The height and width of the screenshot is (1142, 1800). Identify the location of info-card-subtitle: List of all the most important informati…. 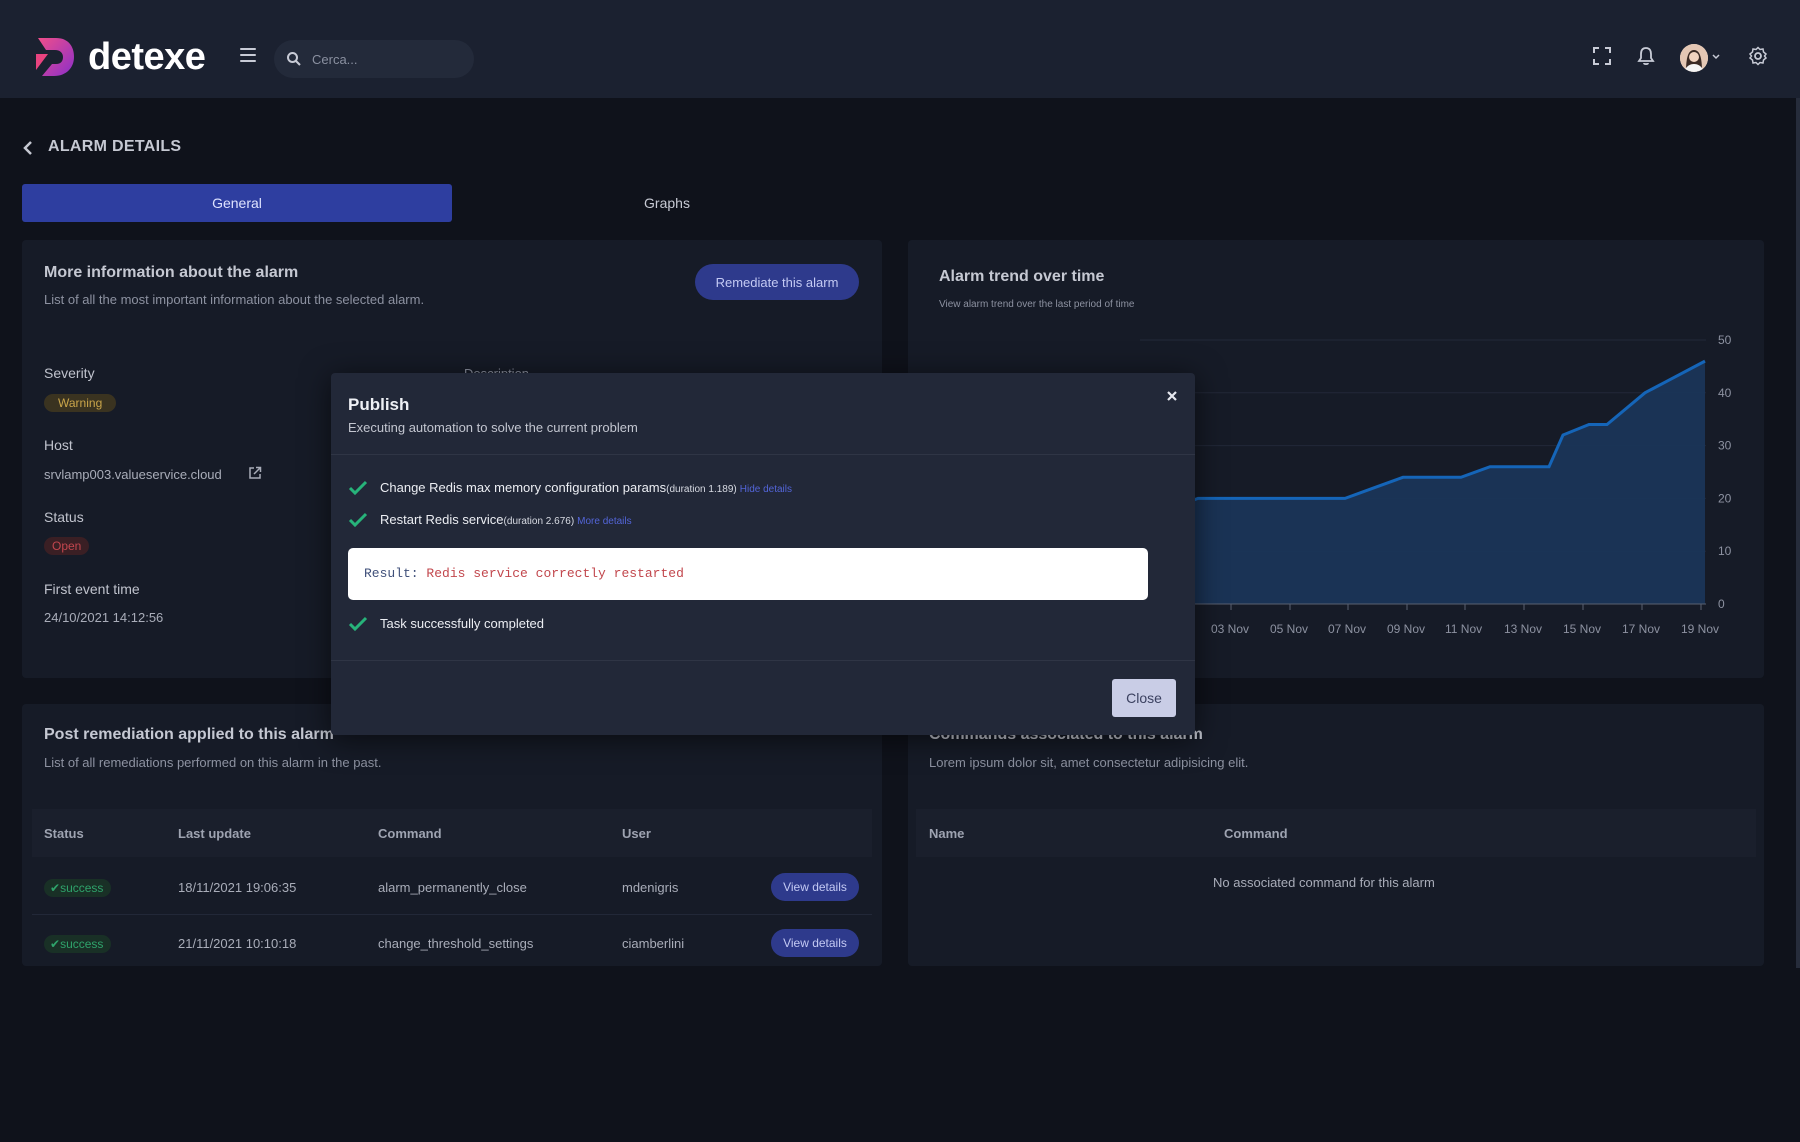
(234, 299).